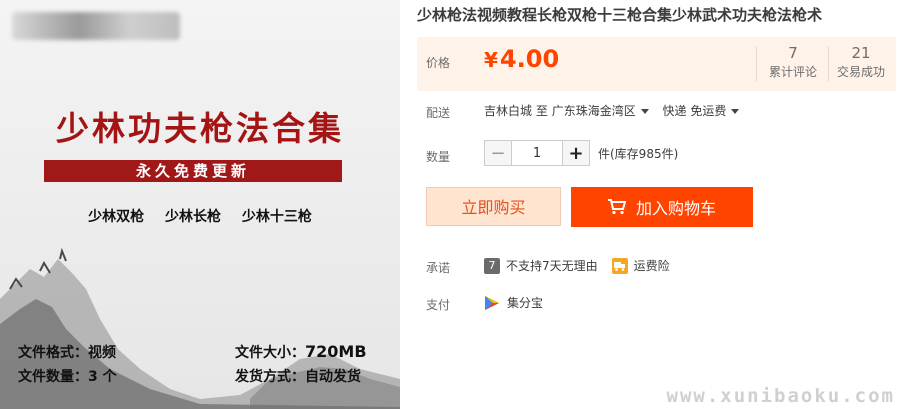 The width and height of the screenshot is (899, 409). I want to click on file-size-value: 720MB, so click(336, 351).